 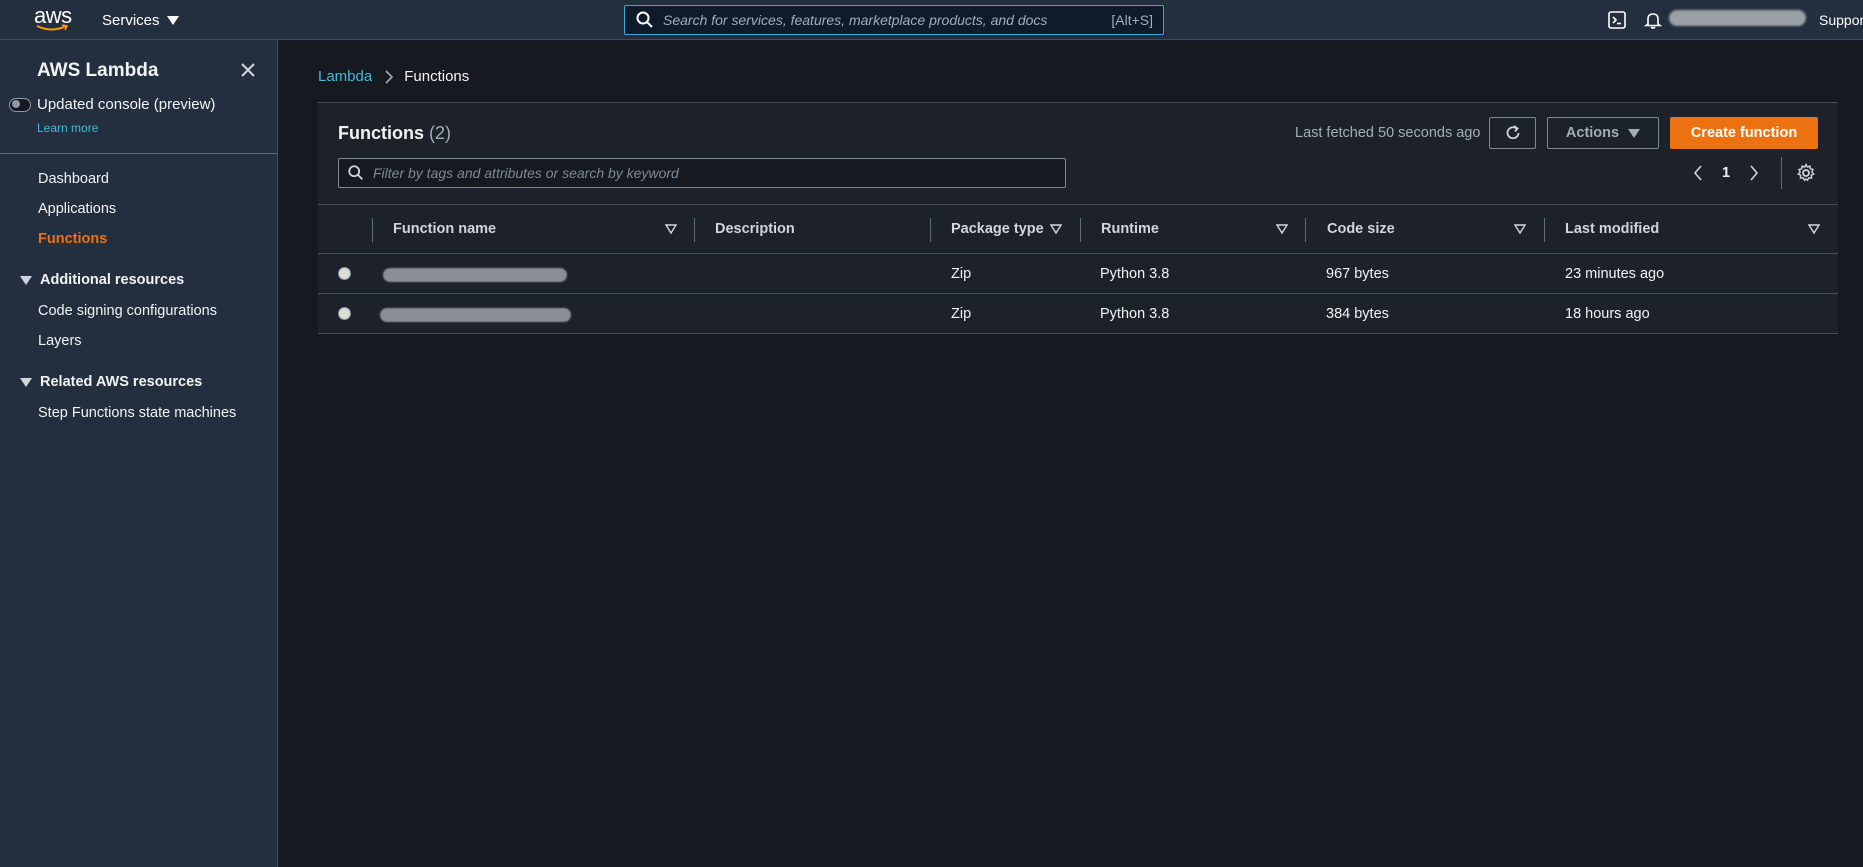 What do you see at coordinates (1130, 229) in the screenshot?
I see `column-header-runtime: Runtime` at bounding box center [1130, 229].